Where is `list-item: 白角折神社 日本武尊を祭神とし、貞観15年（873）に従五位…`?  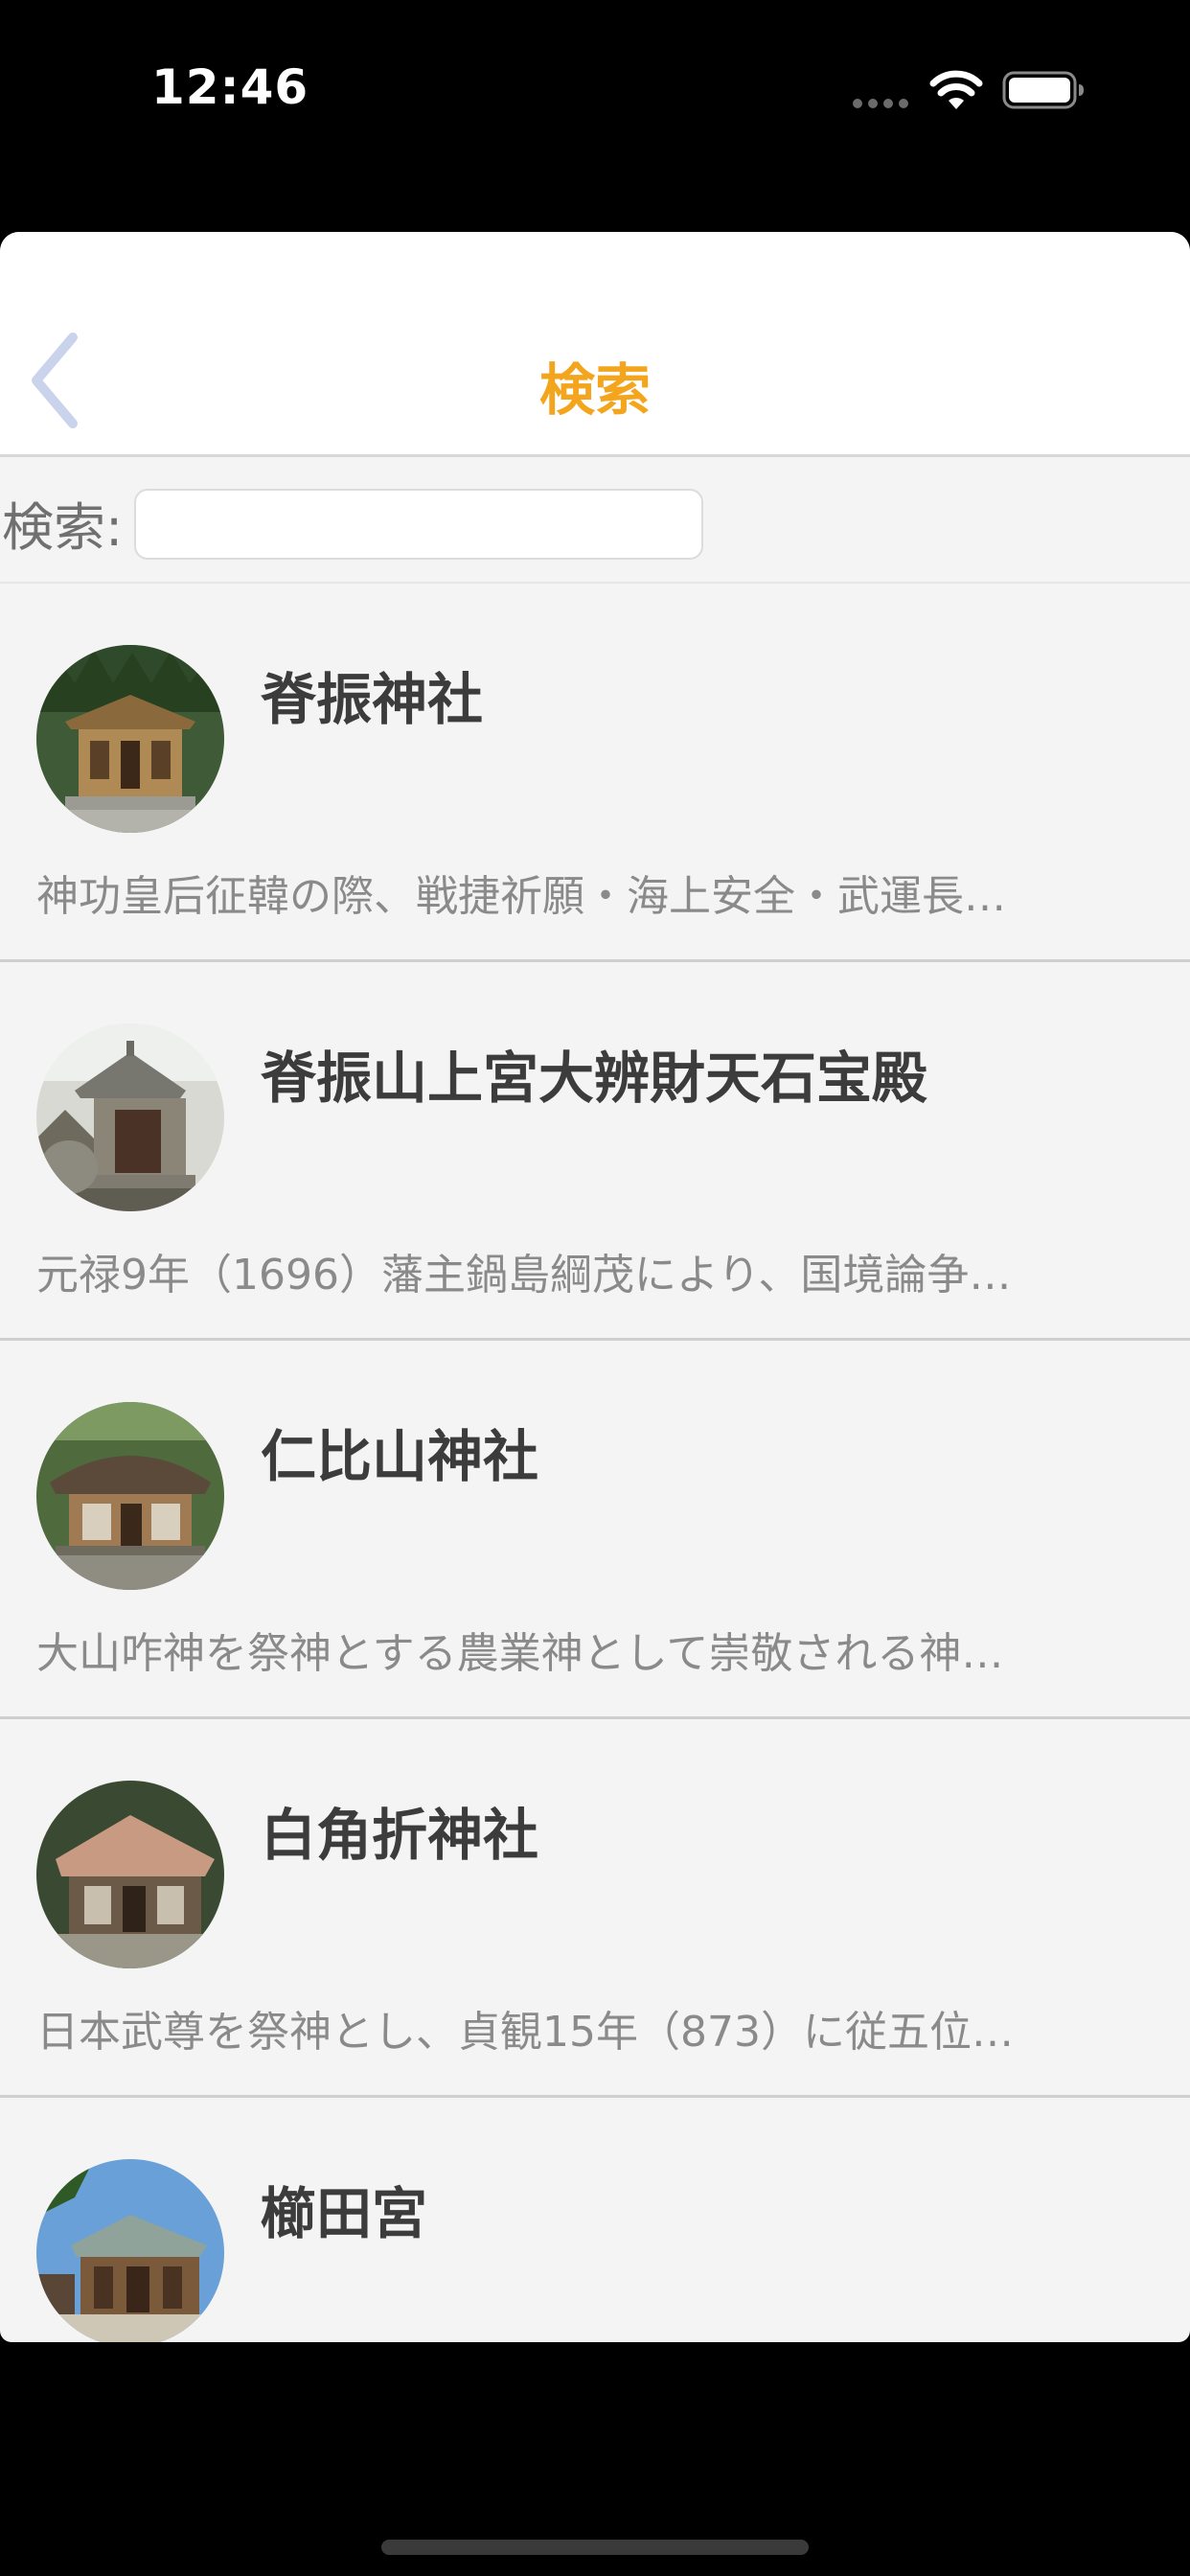
list-item: 白角折神社 日本武尊を祭神とし、貞観15年（873）に従五位… is located at coordinates (595, 1908).